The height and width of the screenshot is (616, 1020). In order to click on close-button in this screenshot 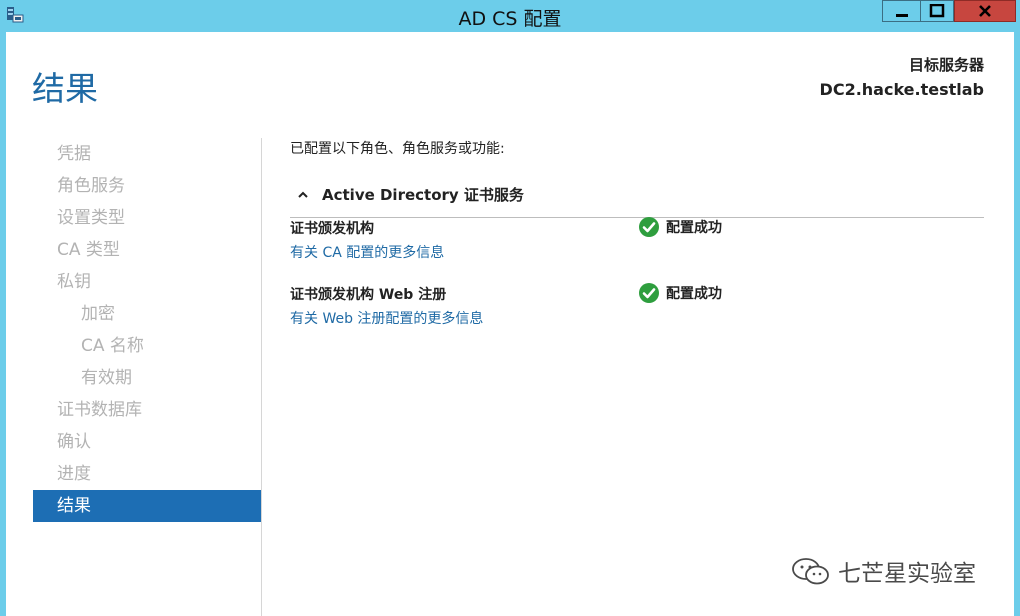, I will do `click(985, 11)`.